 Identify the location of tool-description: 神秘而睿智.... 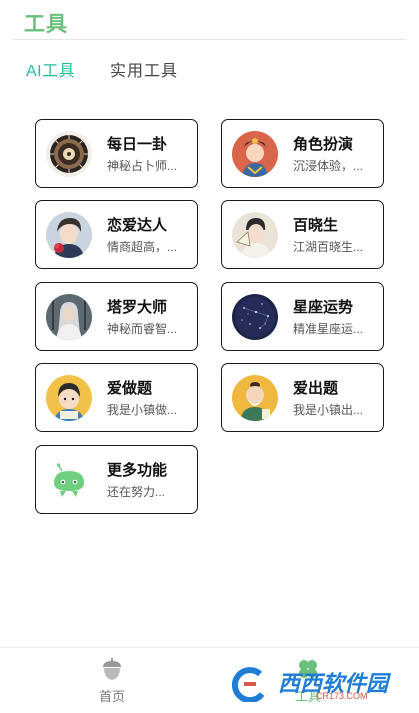
(142, 329).